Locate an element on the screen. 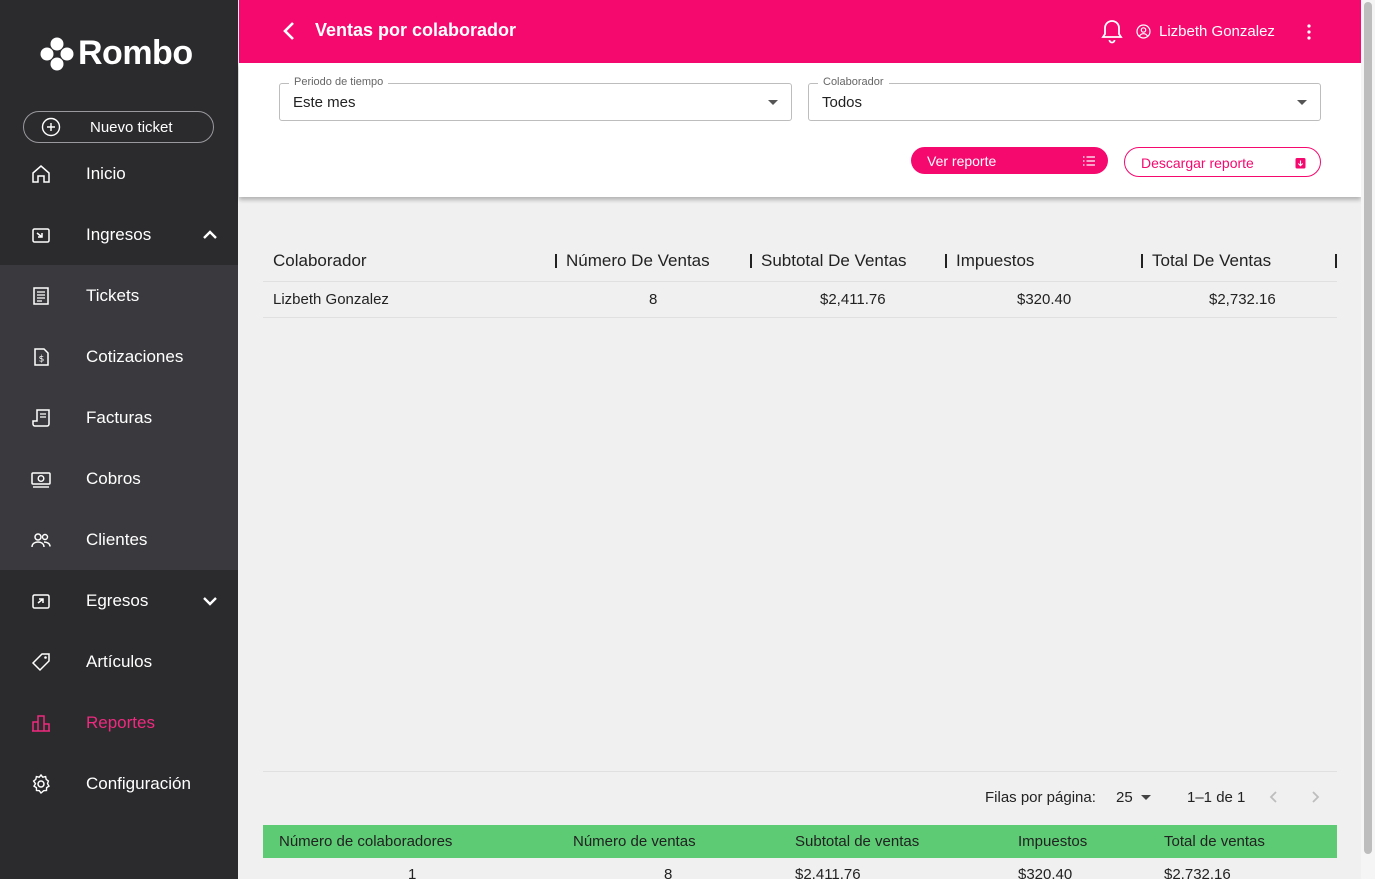 The image size is (1375, 879). sidebar-item-cobros: Cobros is located at coordinates (119, 478).